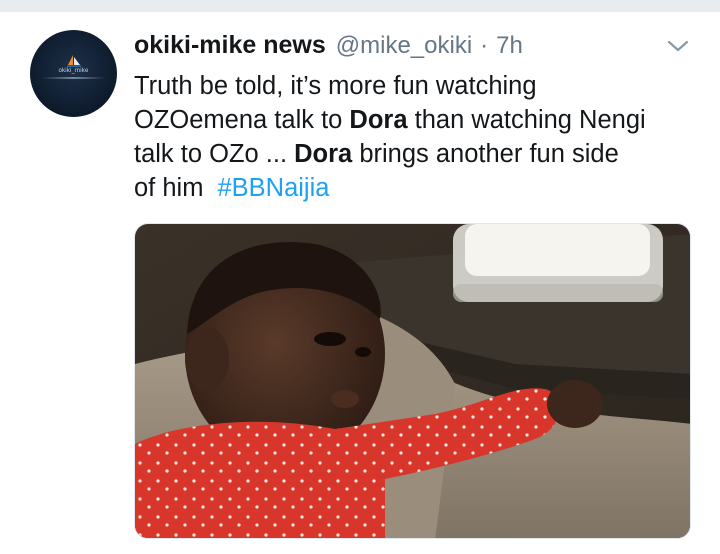 The width and height of the screenshot is (720, 554). I want to click on sail-logo-icon, so click(74, 61).